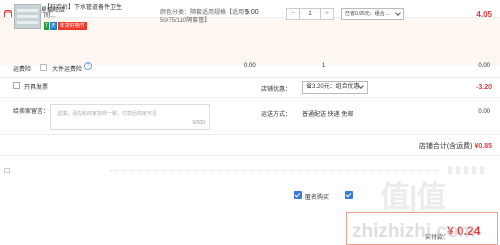  Describe the element at coordinates (445, 146) in the screenshot. I see `shop-subtotal-label: 店铺合计(含运费)` at that location.